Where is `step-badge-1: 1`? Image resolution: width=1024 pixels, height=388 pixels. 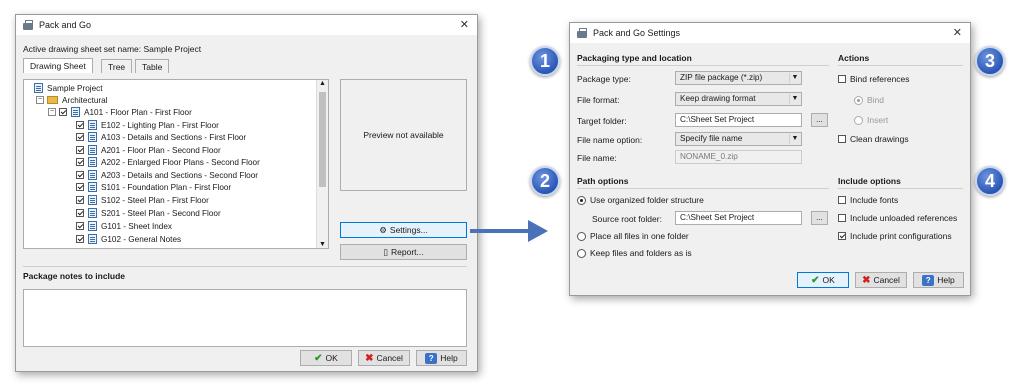 step-badge-1: 1 is located at coordinates (545, 61).